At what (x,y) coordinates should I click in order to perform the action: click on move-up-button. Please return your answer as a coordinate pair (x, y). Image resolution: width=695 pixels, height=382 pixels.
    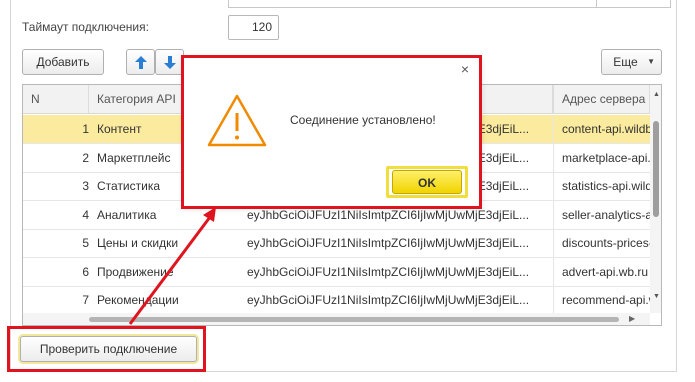
    Looking at the image, I should click on (140, 62).